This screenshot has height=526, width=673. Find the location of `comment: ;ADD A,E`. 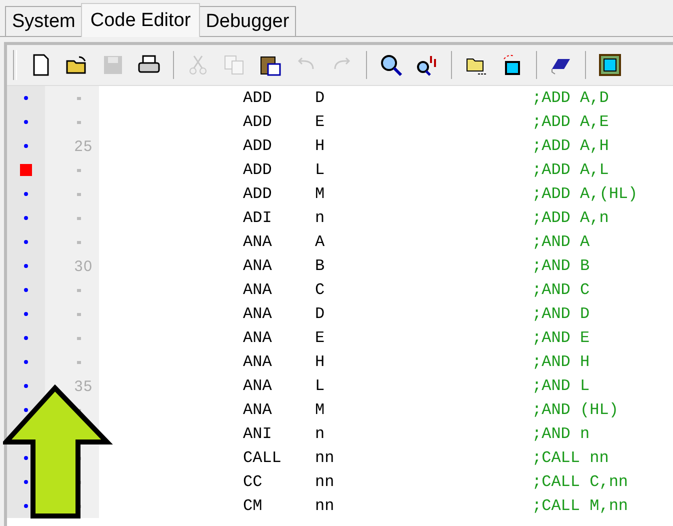

comment: ;ADD A,E is located at coordinates (570, 122).